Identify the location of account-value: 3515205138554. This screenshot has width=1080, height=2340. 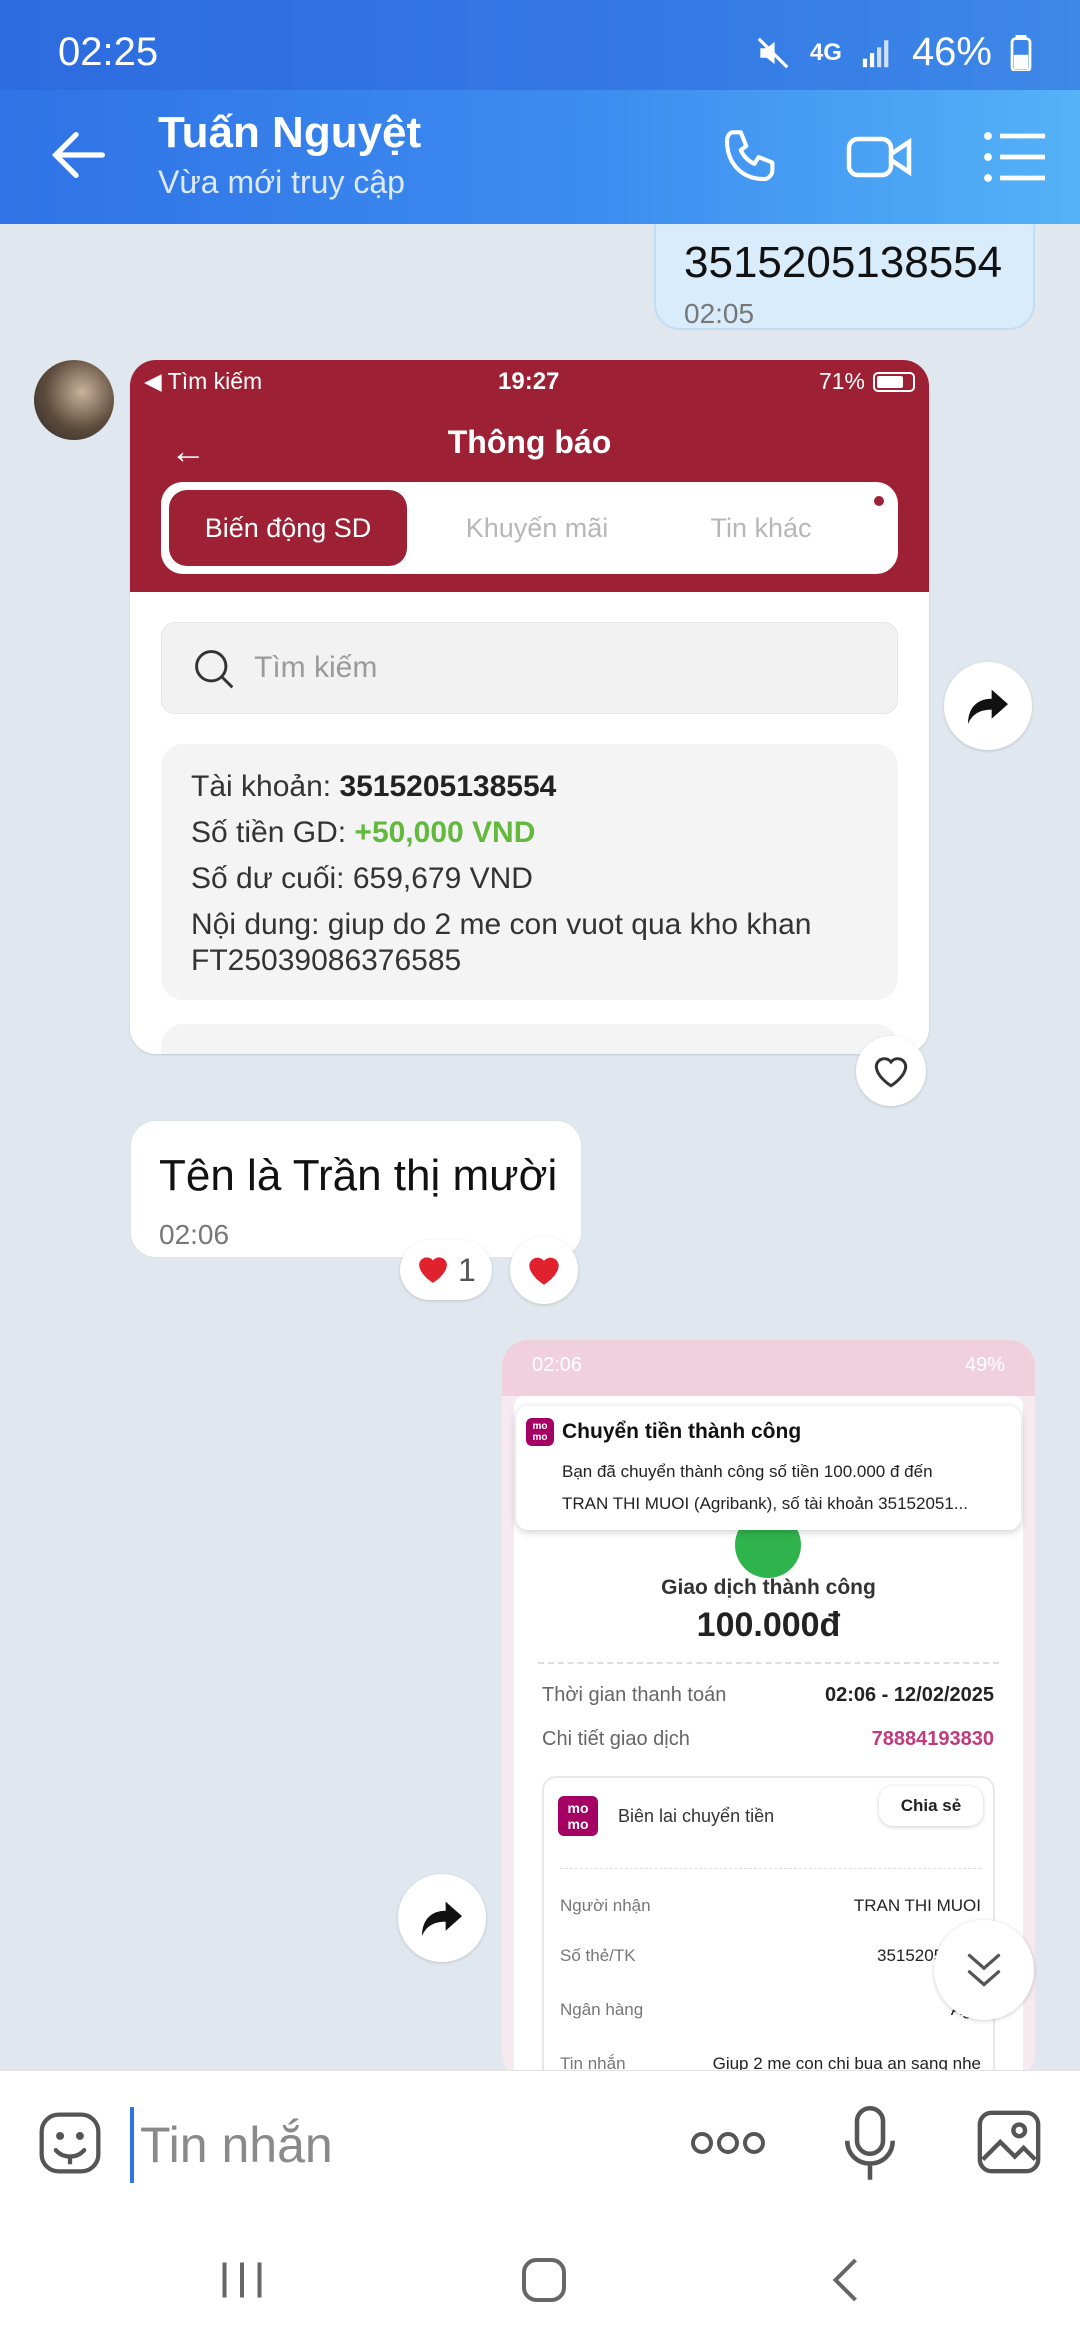
(448, 786).